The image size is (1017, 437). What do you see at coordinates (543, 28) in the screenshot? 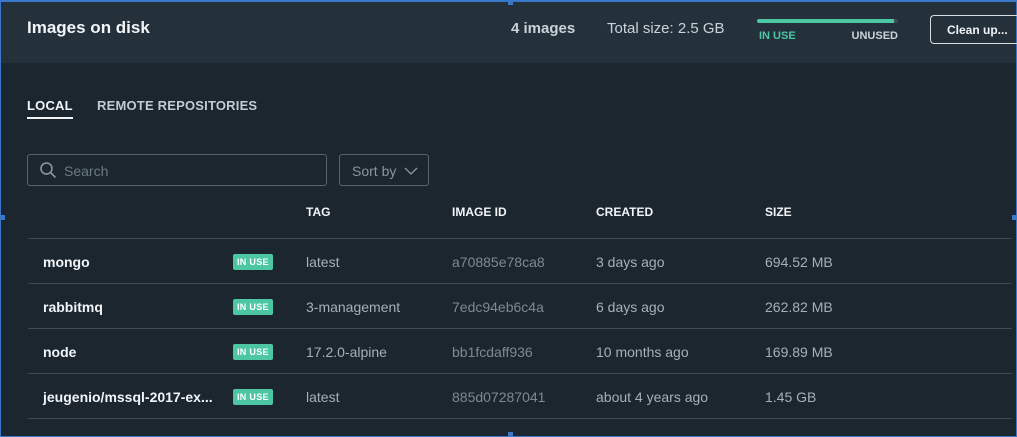
I see `image-count: 4 images` at bounding box center [543, 28].